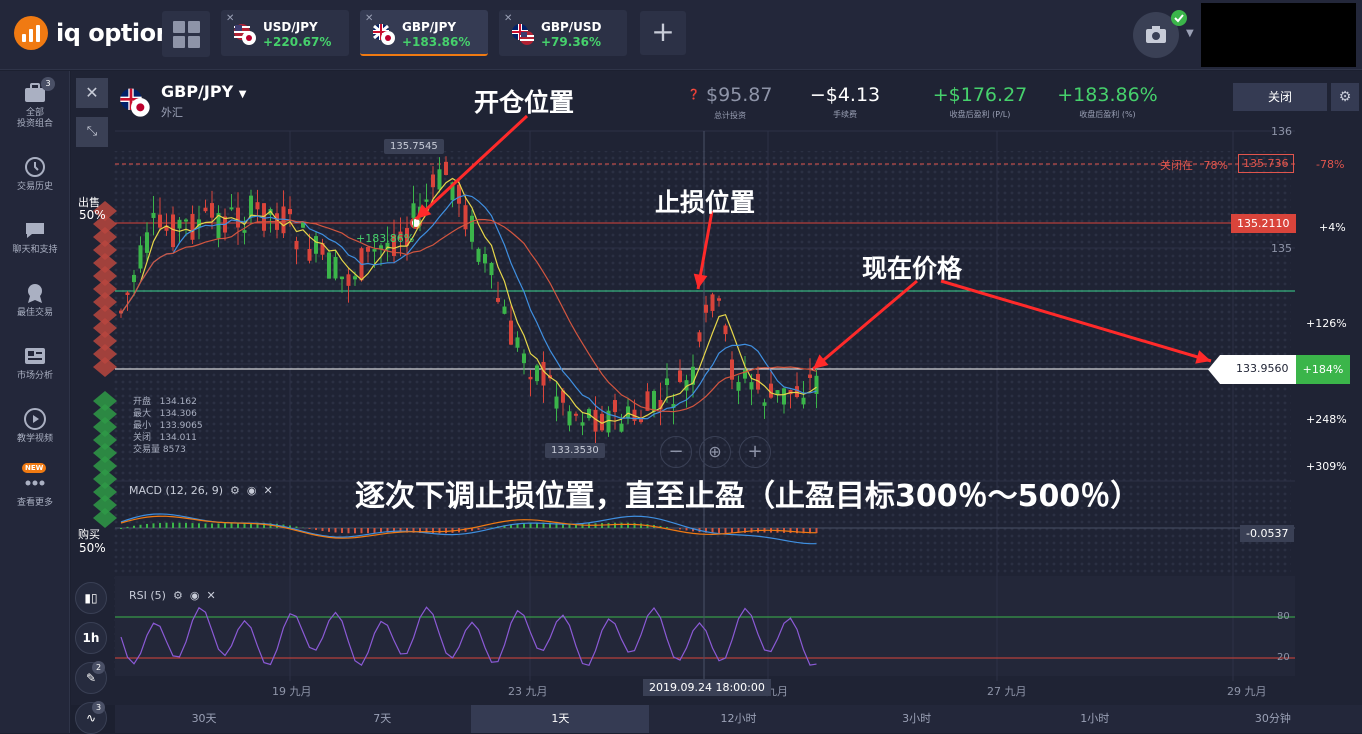  I want to click on sidebar-item-label: 聊天和支持, so click(35, 250).